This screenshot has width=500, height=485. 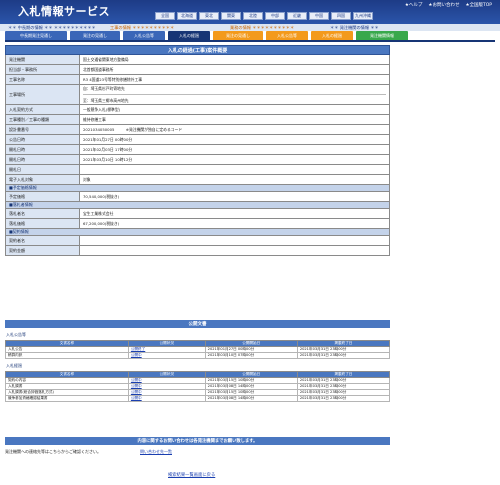 I want to click on detail-value-line: 2021年02月03日 17時00分, so click(x=108, y=149).